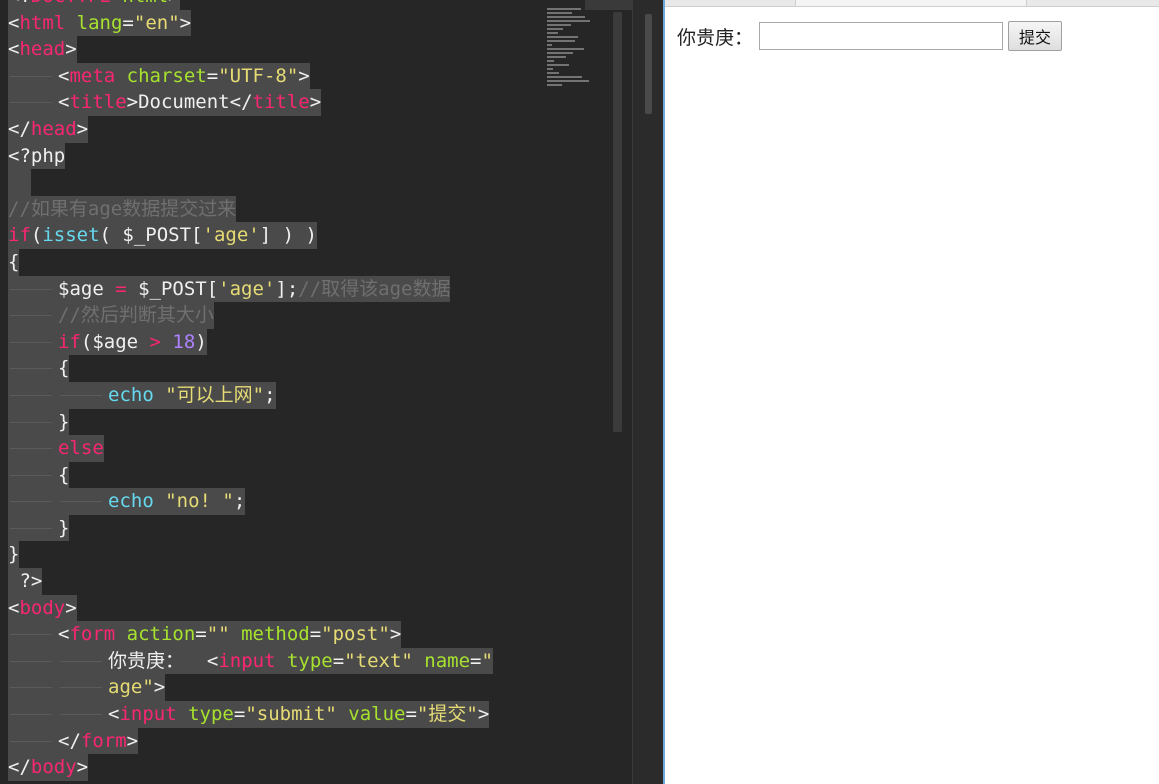 This screenshot has width=1159, height=784. What do you see at coordinates (314, 661) in the screenshot?
I see `code-line: 你贵庚： <input type="text" name="` at bounding box center [314, 661].